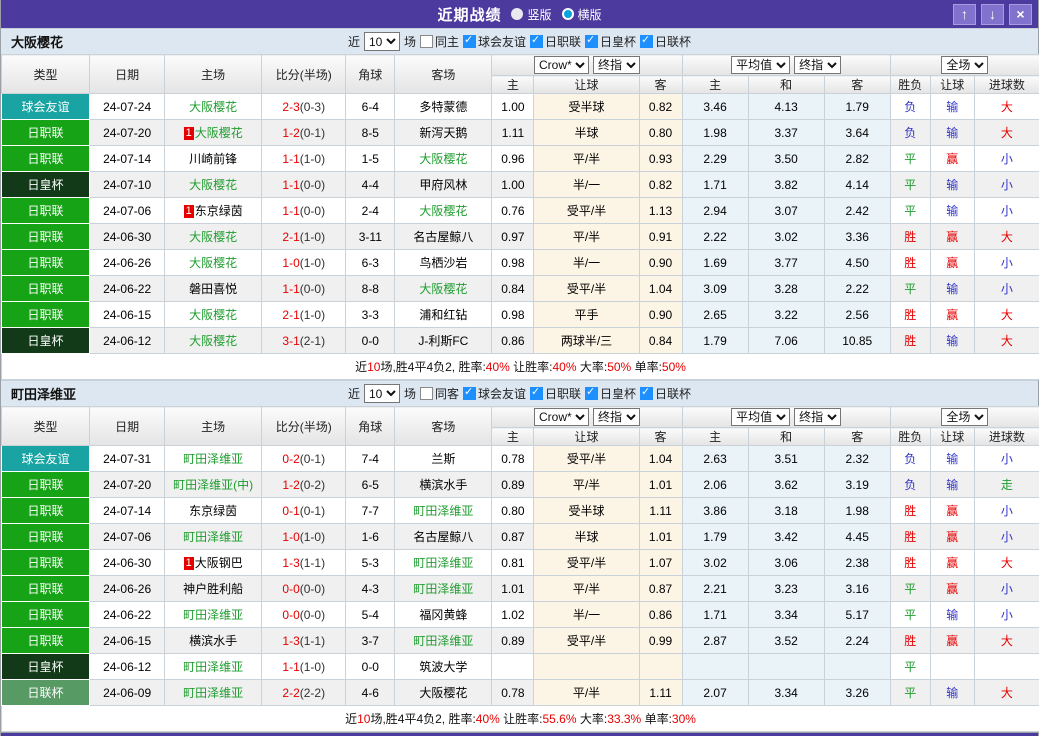  I want to click on home-team-cell: 大阪樱花, so click(213, 236).